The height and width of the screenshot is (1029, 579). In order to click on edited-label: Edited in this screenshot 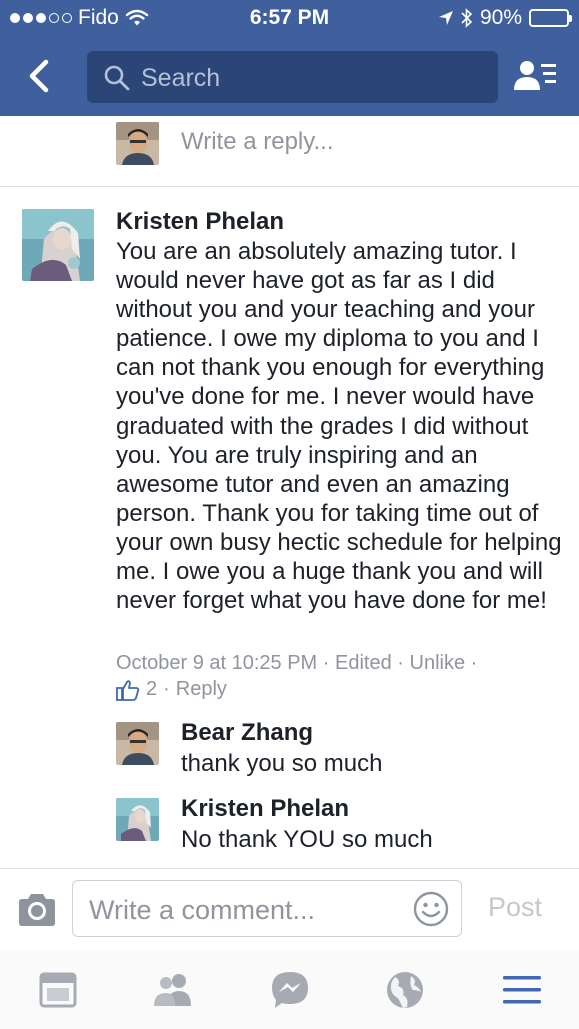, I will do `click(363, 663)`.